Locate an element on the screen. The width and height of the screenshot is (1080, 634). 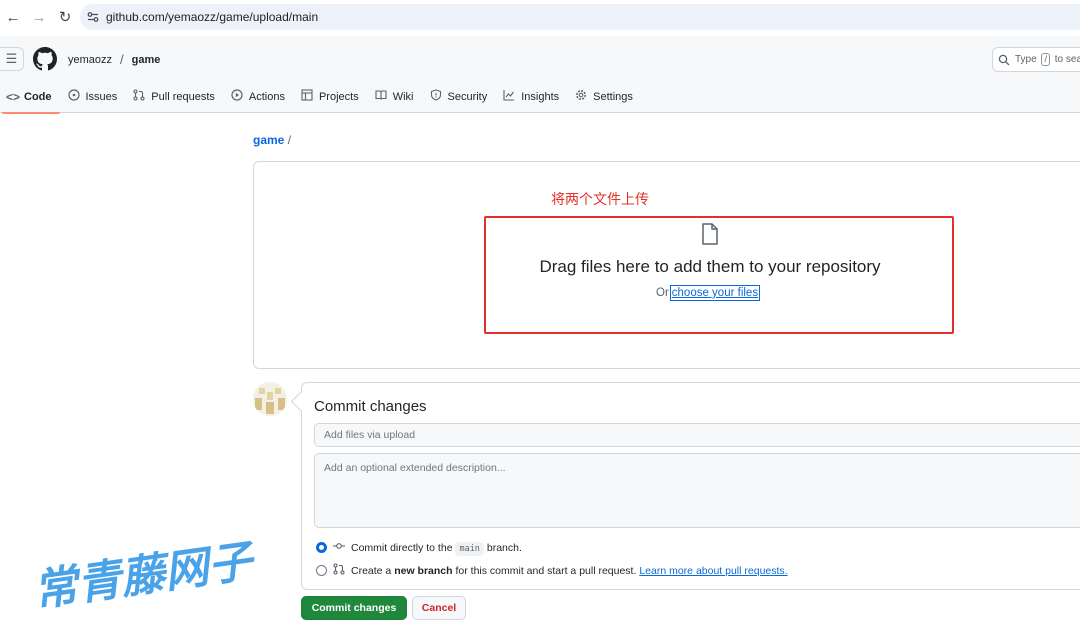
hamburger-menu-icon: ☰ is located at coordinates (12, 59).